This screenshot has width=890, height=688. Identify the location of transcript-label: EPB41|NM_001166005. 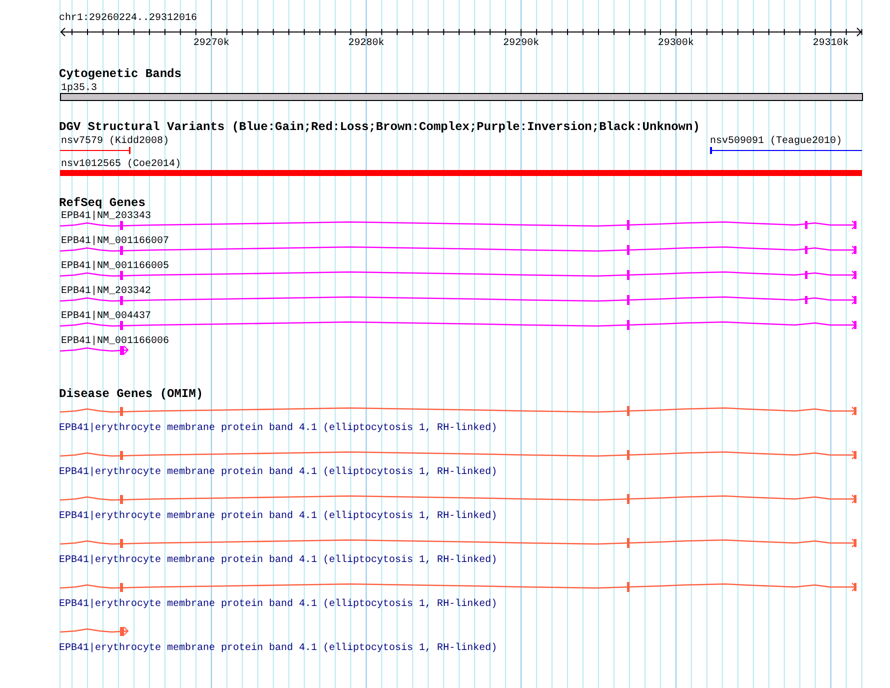
(115, 266).